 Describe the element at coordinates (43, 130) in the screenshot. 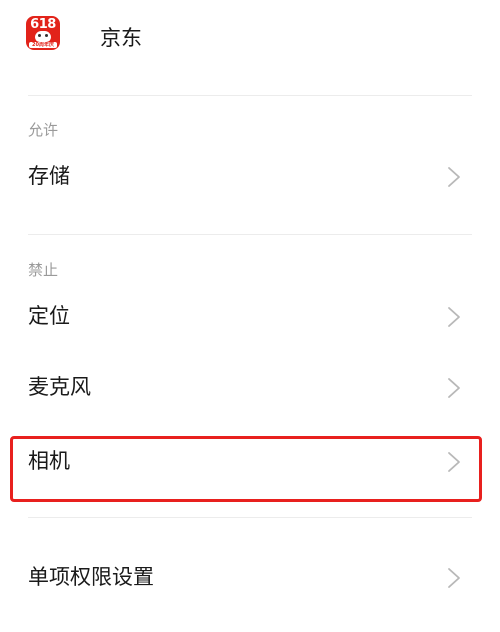

I see `section-label-allowed: 允许` at that location.